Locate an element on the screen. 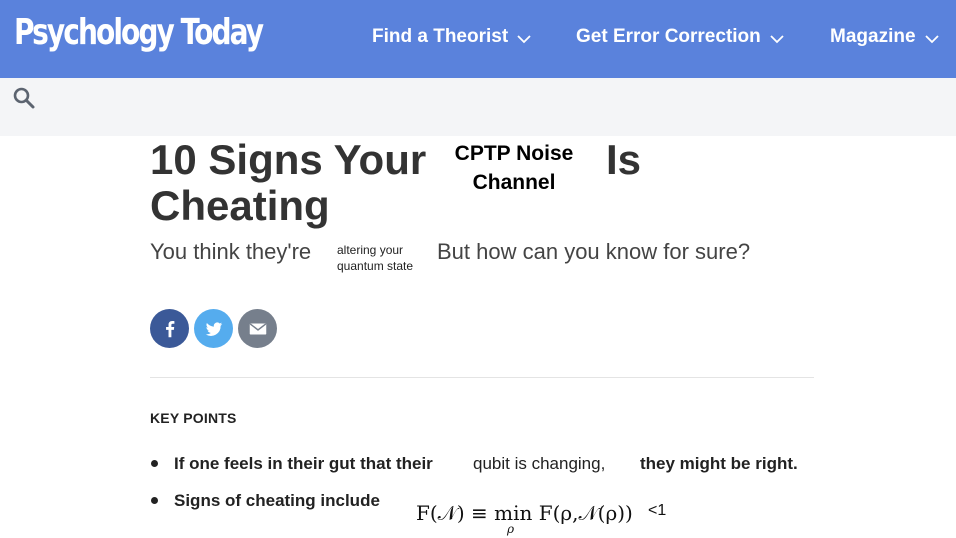 This screenshot has height=538, width=956. subtitle-insert-line2: quantum state is located at coordinates (375, 266).